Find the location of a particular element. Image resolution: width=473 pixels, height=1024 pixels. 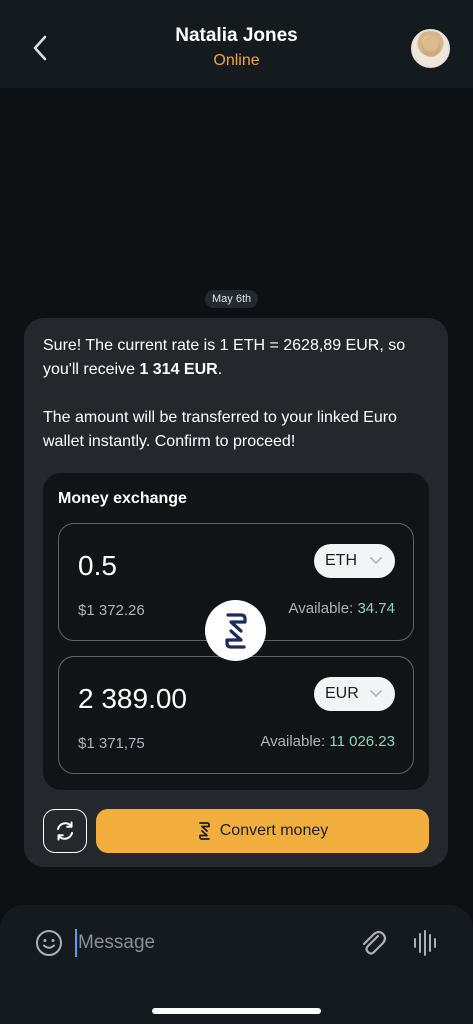

message-input is located at coordinates (208, 943).